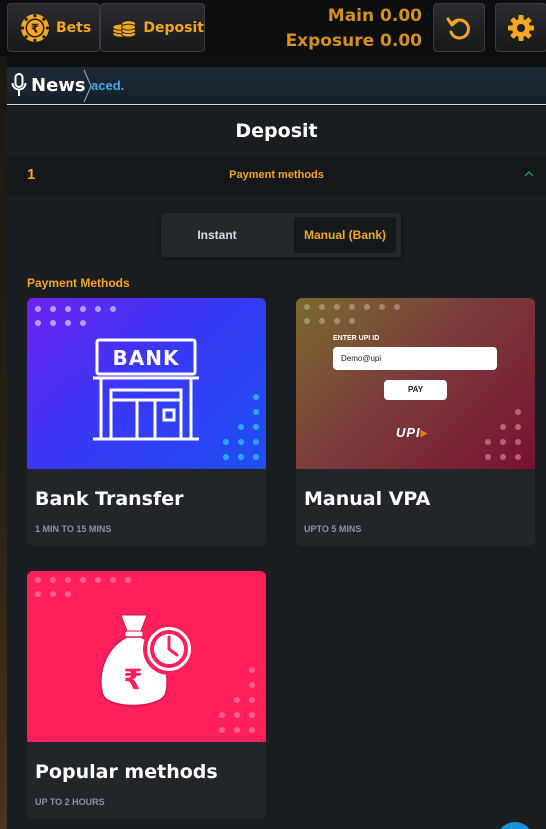 This screenshot has height=829, width=546. Describe the element at coordinates (70, 802) in the screenshot. I see `method-subtitle: UP TO 2 HOURS` at that location.